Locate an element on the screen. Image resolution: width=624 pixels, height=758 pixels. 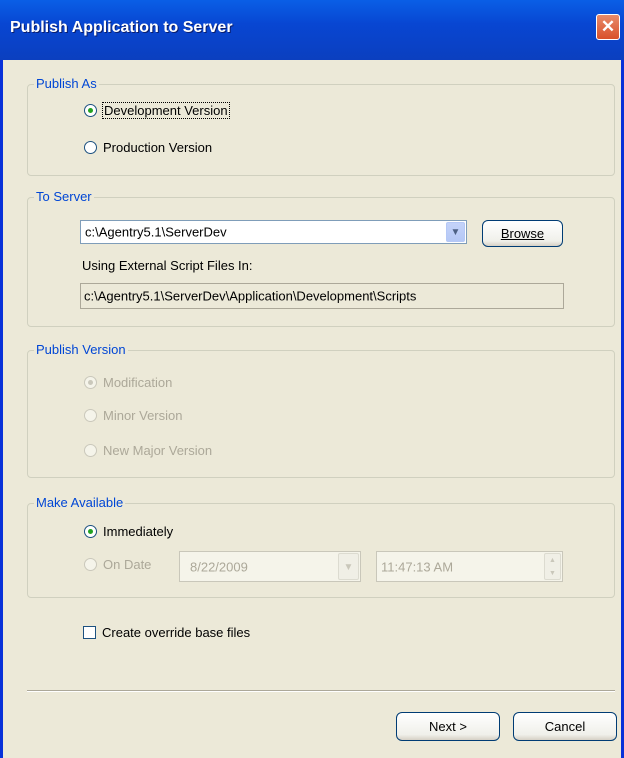
browse-label: Browse is located at coordinates (522, 233).